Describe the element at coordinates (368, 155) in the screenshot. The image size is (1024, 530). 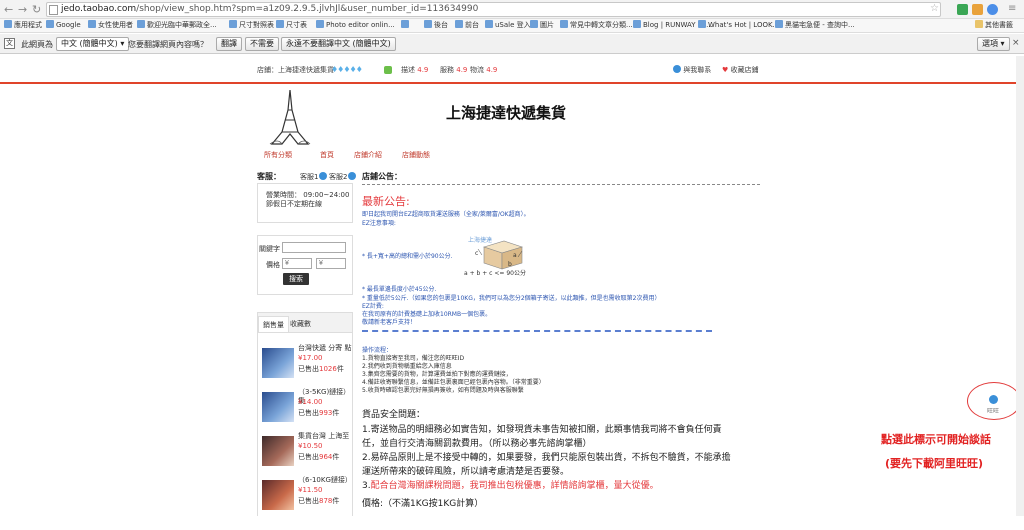
I see `nav-store-intro: 店鋪介紹` at that location.